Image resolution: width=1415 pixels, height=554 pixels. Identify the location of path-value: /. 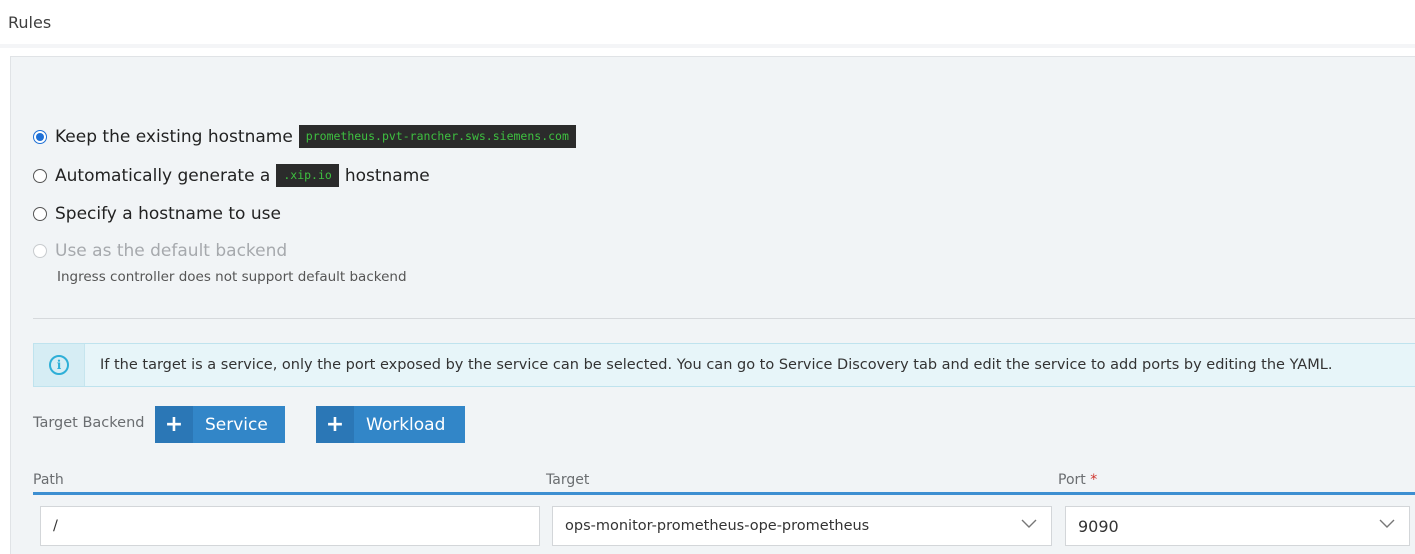
(55, 526).